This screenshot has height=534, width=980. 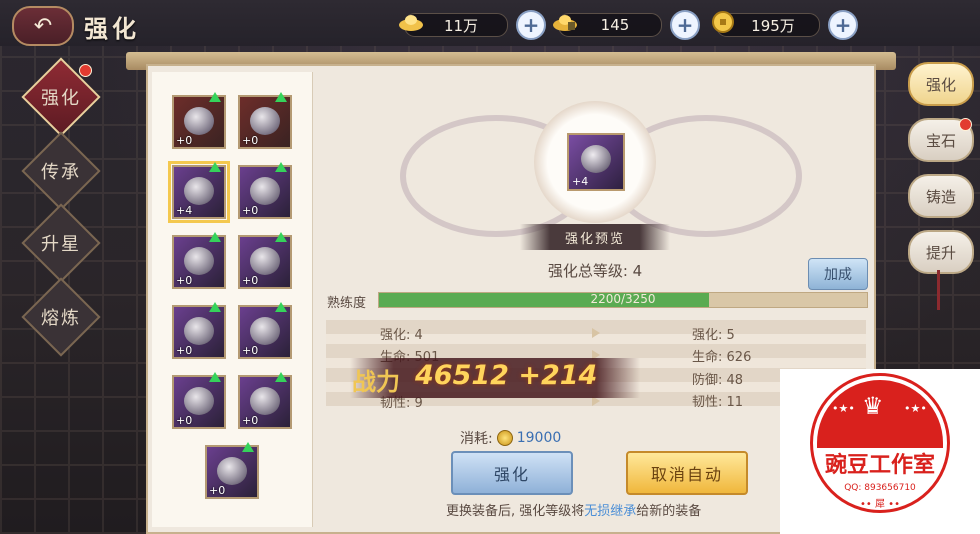 I want to click on left-tab-inherit: 传承, so click(x=61, y=171).